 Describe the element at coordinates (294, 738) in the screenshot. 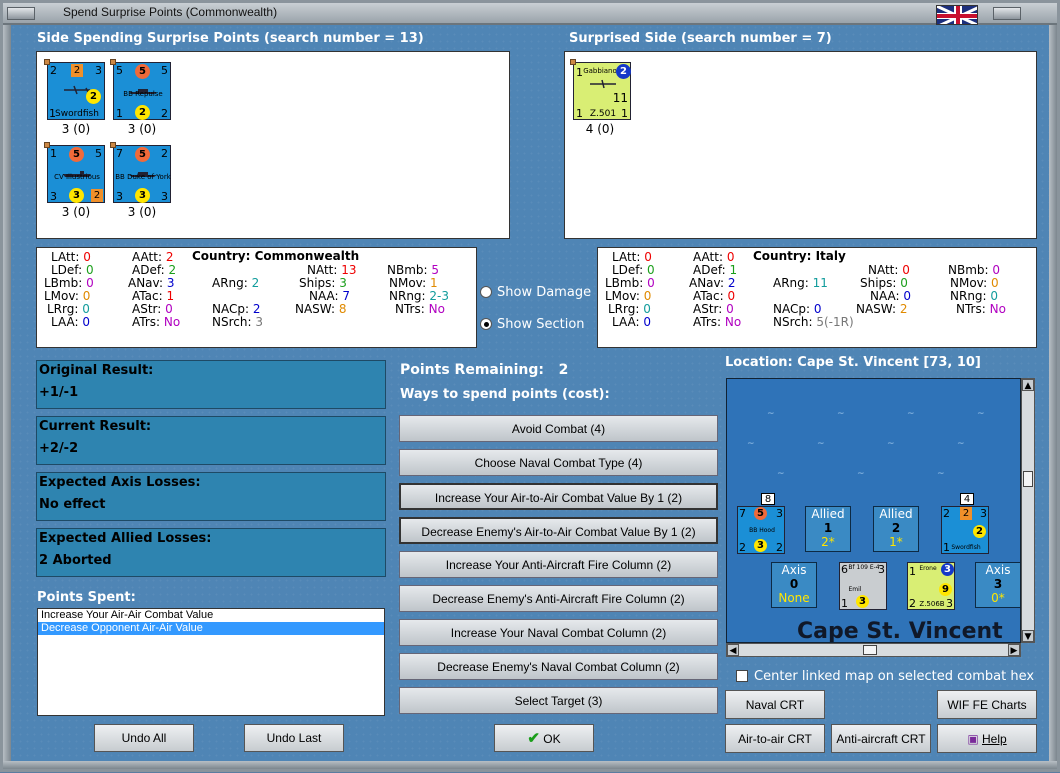

I see `undo-last-button: Undo Last` at that location.